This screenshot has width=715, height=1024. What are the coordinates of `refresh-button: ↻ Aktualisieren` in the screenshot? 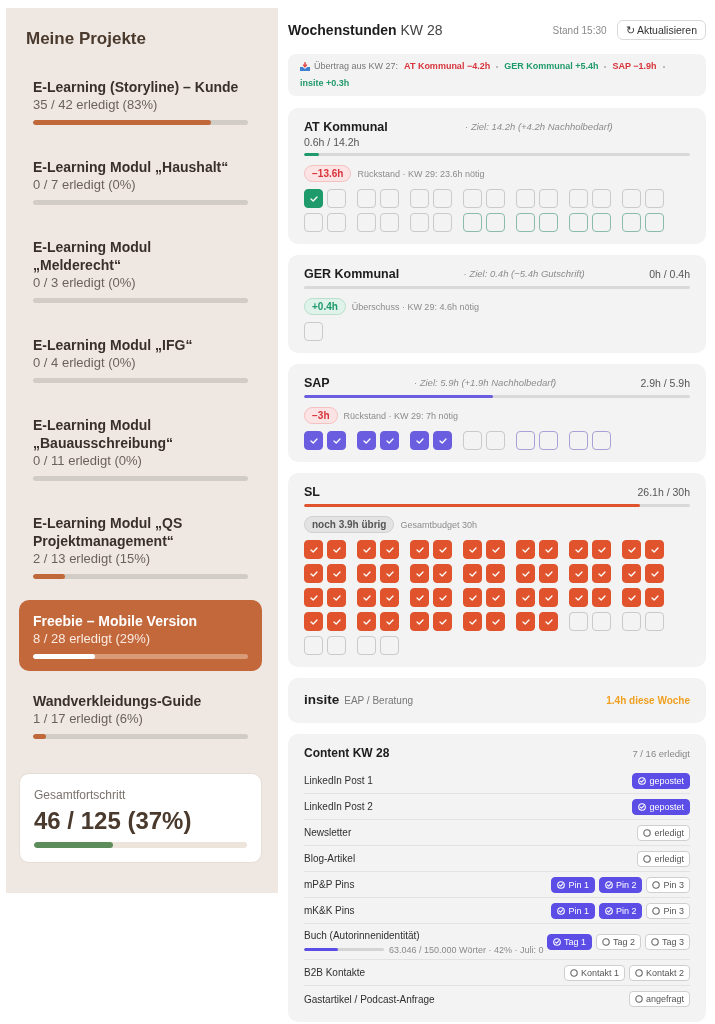 It's located at (661, 30).